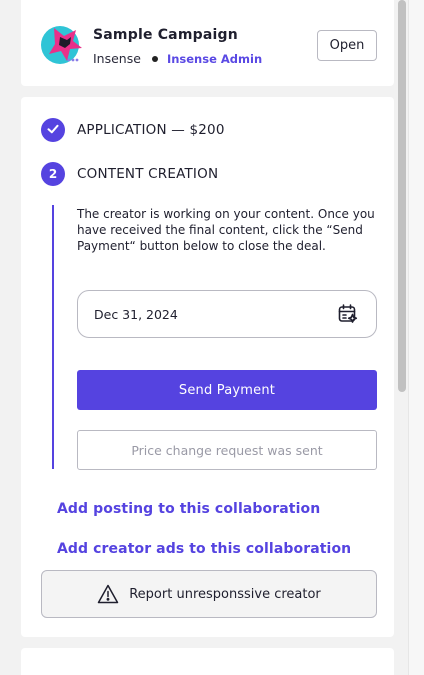 The height and width of the screenshot is (675, 424). I want to click on warning-icon, so click(108, 594).